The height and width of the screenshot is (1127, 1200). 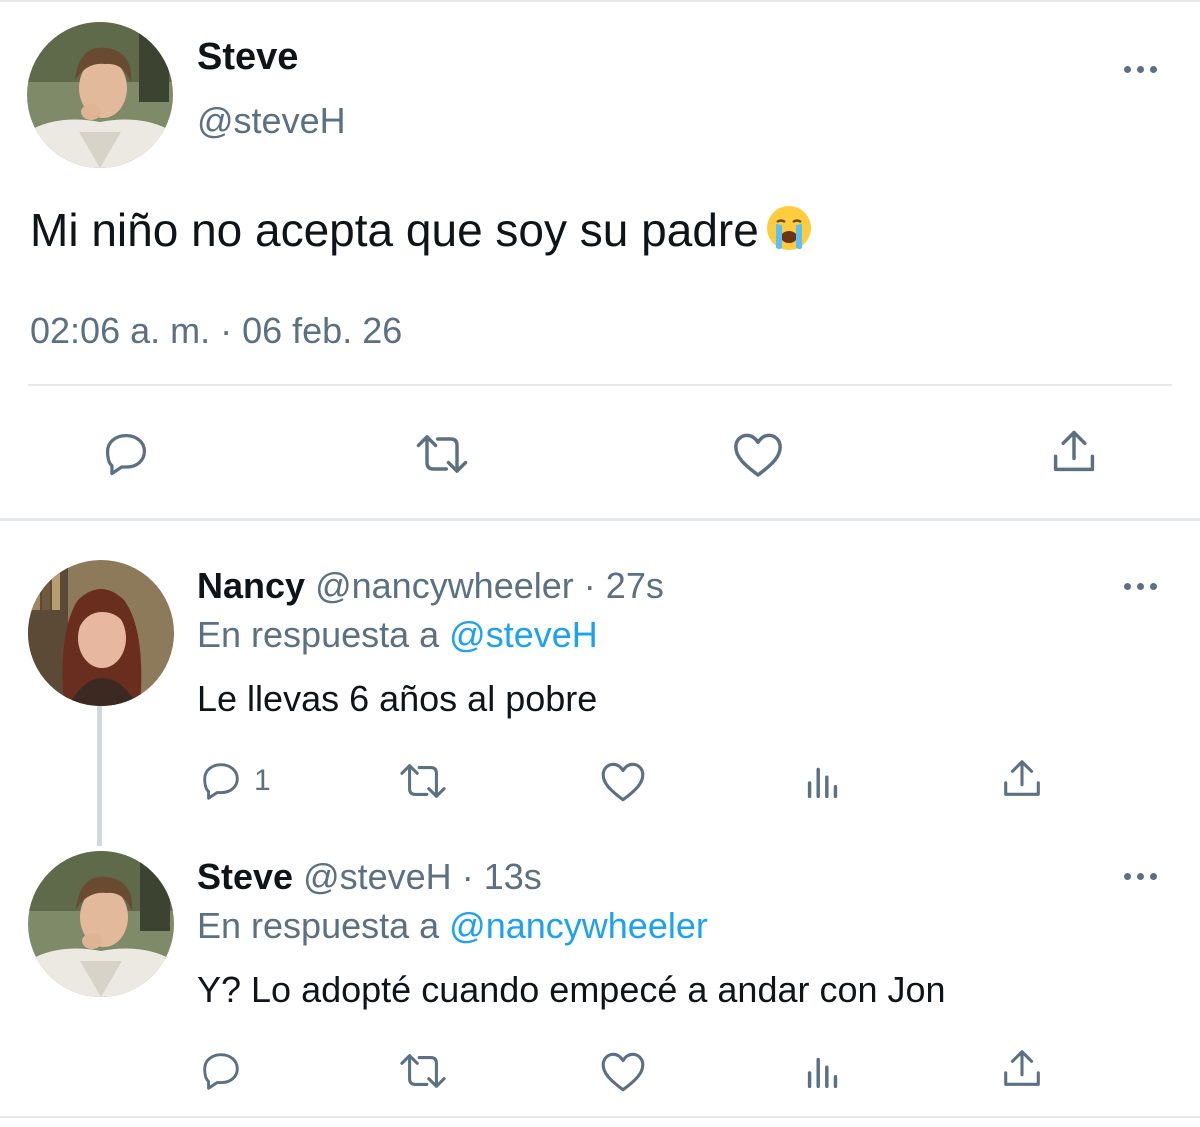 I want to click on reply-text: Le llevas 6 años al pobre, so click(x=397, y=698).